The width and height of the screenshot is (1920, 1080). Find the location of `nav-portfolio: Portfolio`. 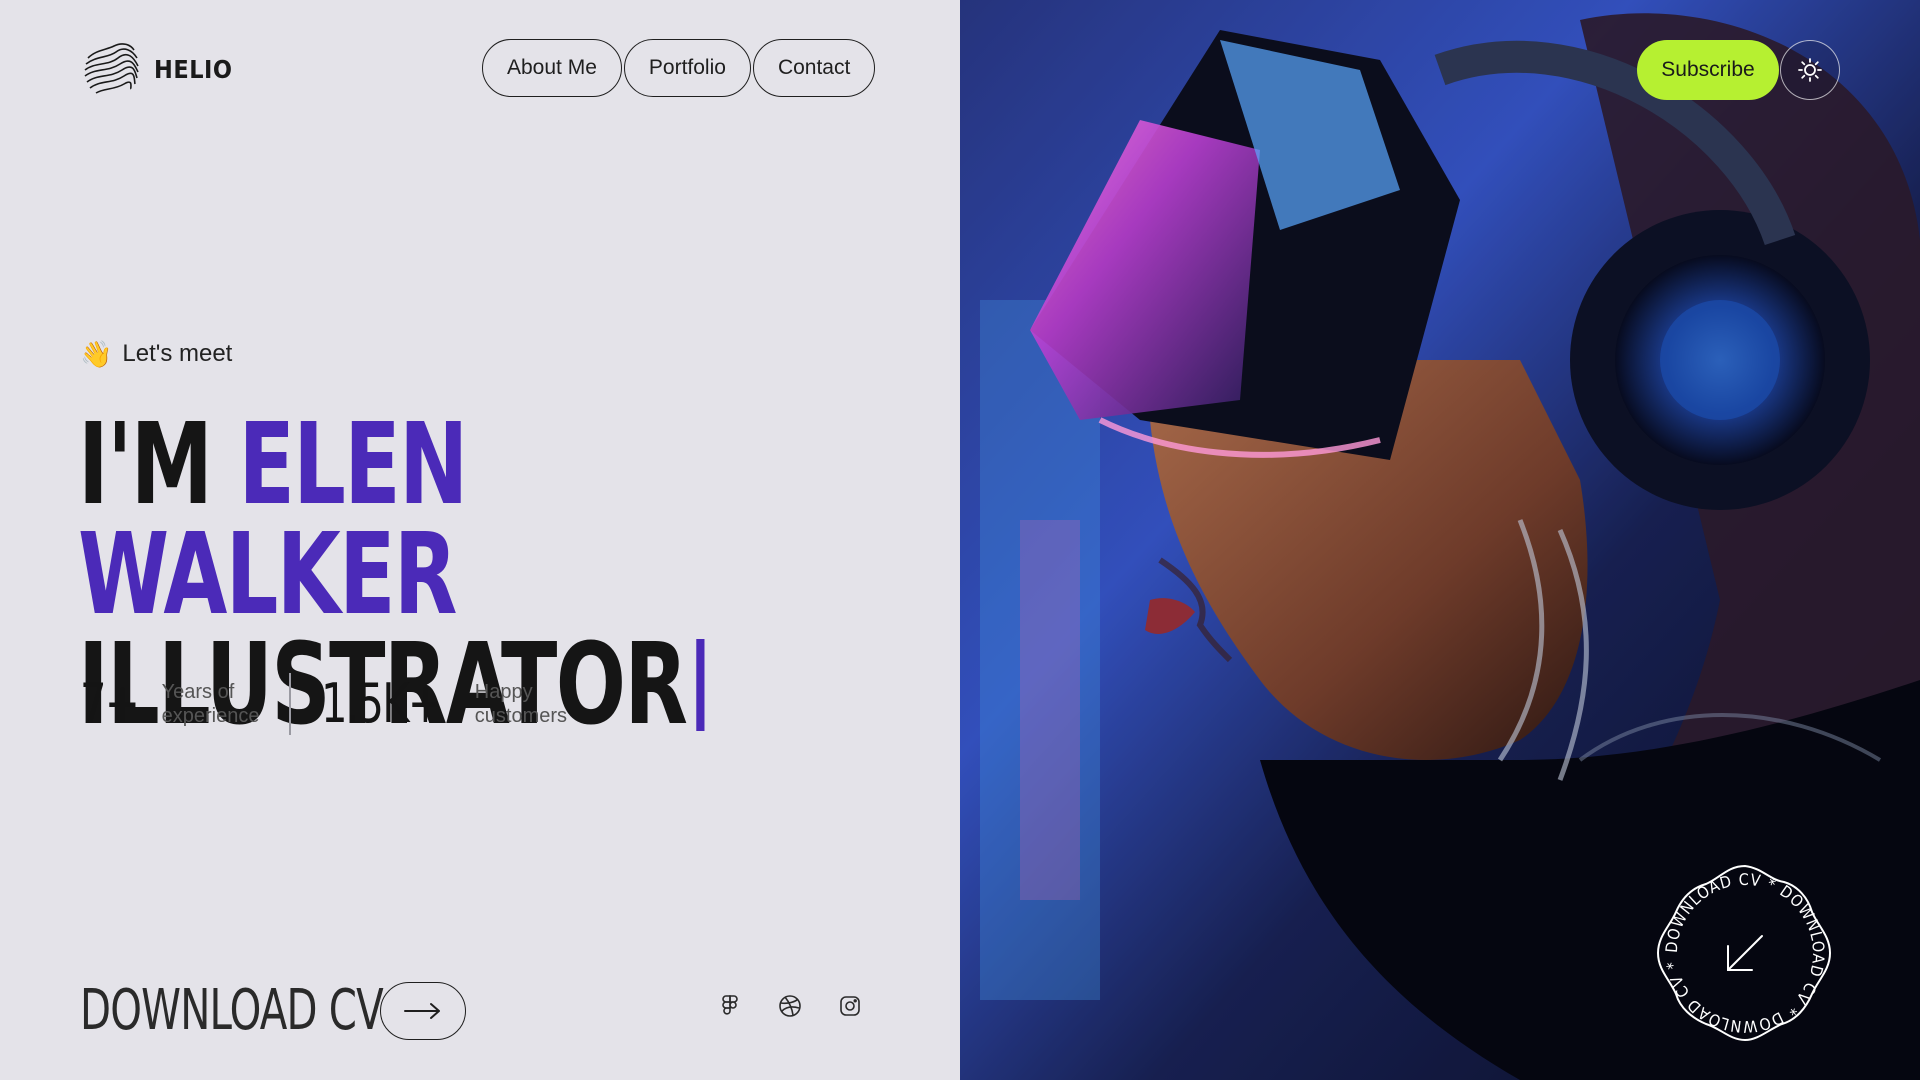

nav-portfolio: Portfolio is located at coordinates (687, 68).